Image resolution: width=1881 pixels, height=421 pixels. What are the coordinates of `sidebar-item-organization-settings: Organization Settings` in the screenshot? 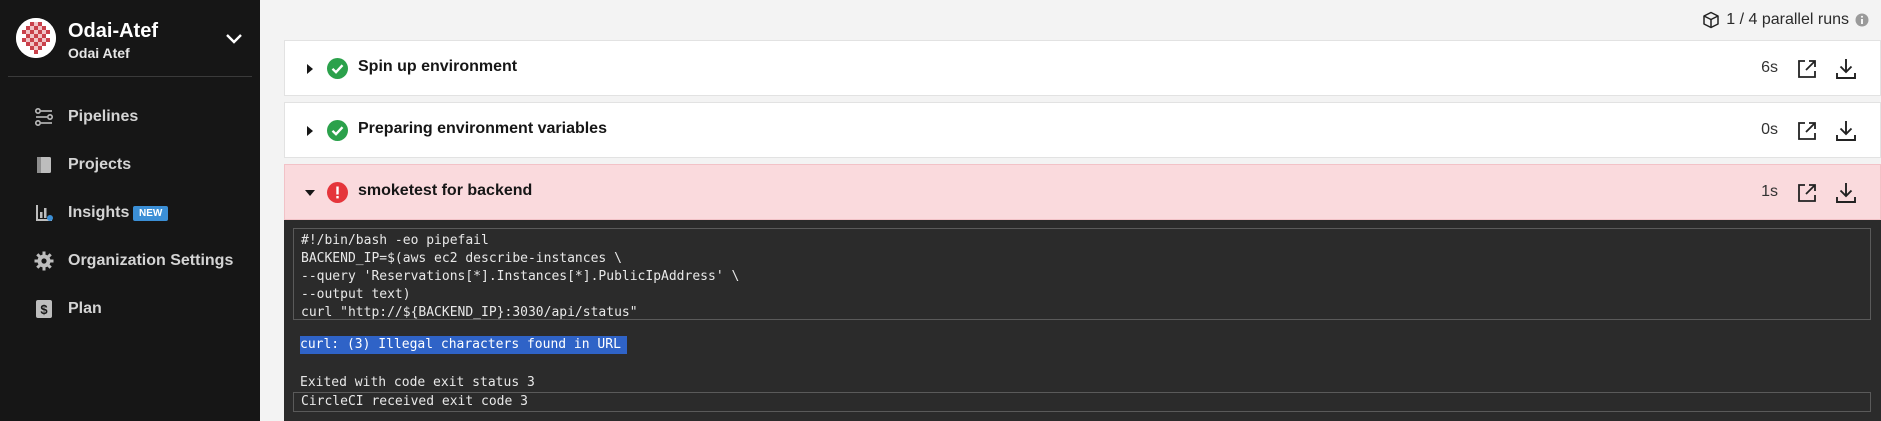 It's located at (130, 261).